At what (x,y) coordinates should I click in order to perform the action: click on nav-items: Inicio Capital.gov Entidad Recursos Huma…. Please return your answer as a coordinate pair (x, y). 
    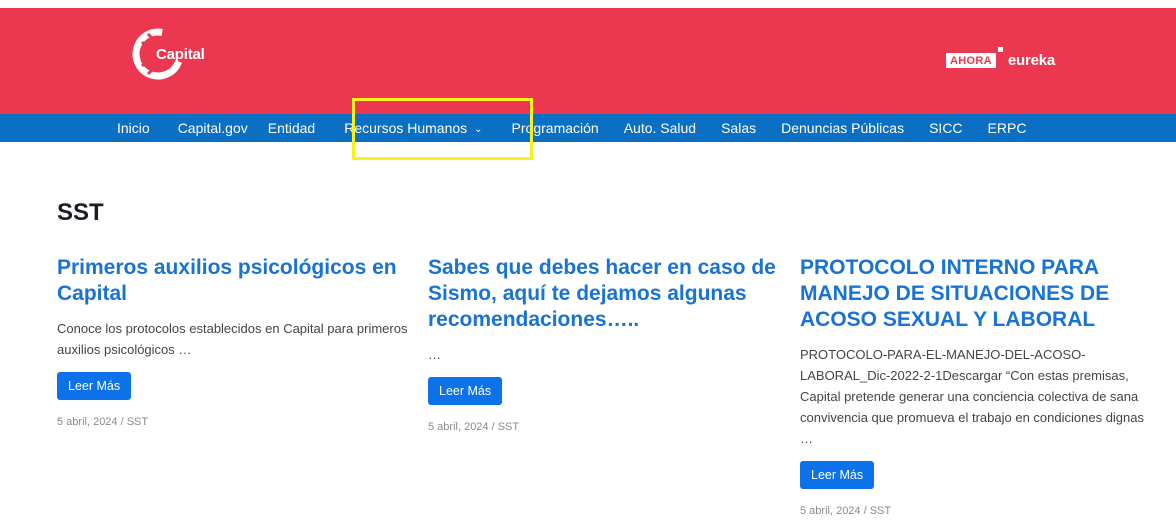
    Looking at the image, I should click on (571, 128).